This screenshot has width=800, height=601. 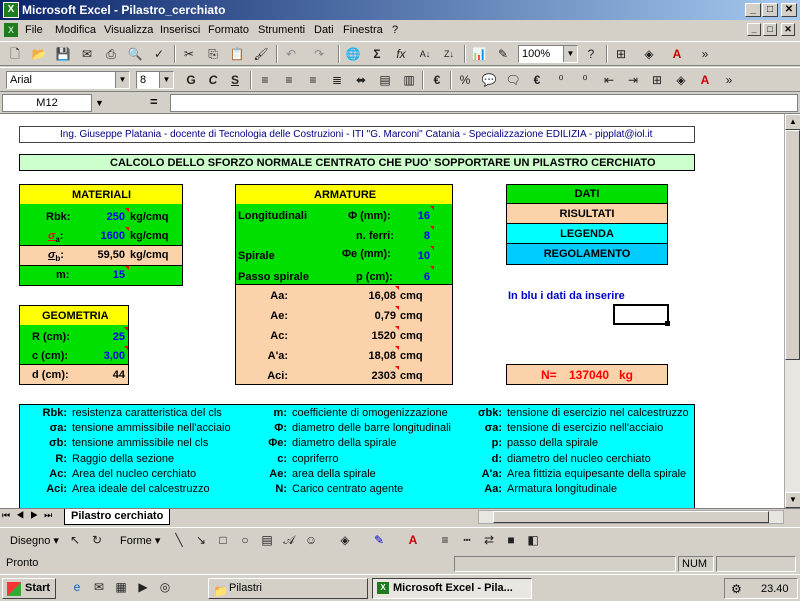 I want to click on horizontal-scrollbar, so click(x=631, y=517).